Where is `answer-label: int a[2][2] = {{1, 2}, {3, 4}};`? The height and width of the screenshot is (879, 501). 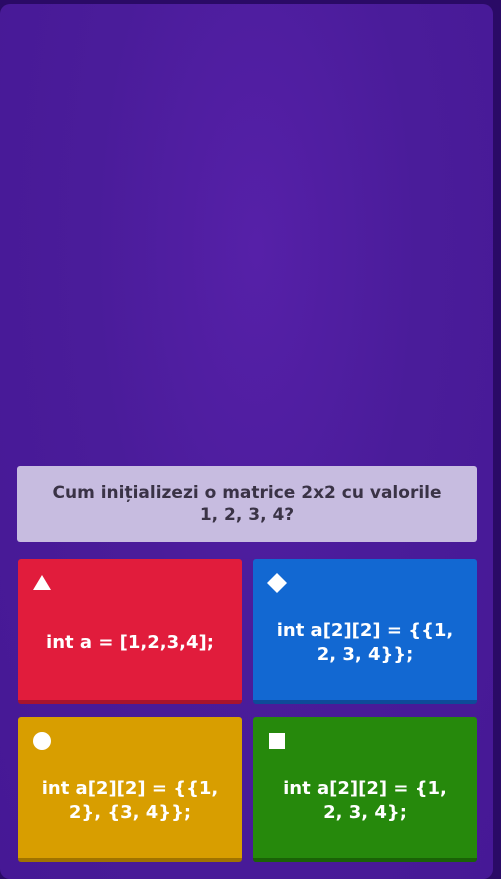 answer-label: int a[2][2] = {{1, 2}, {3, 4}}; is located at coordinates (130, 800).